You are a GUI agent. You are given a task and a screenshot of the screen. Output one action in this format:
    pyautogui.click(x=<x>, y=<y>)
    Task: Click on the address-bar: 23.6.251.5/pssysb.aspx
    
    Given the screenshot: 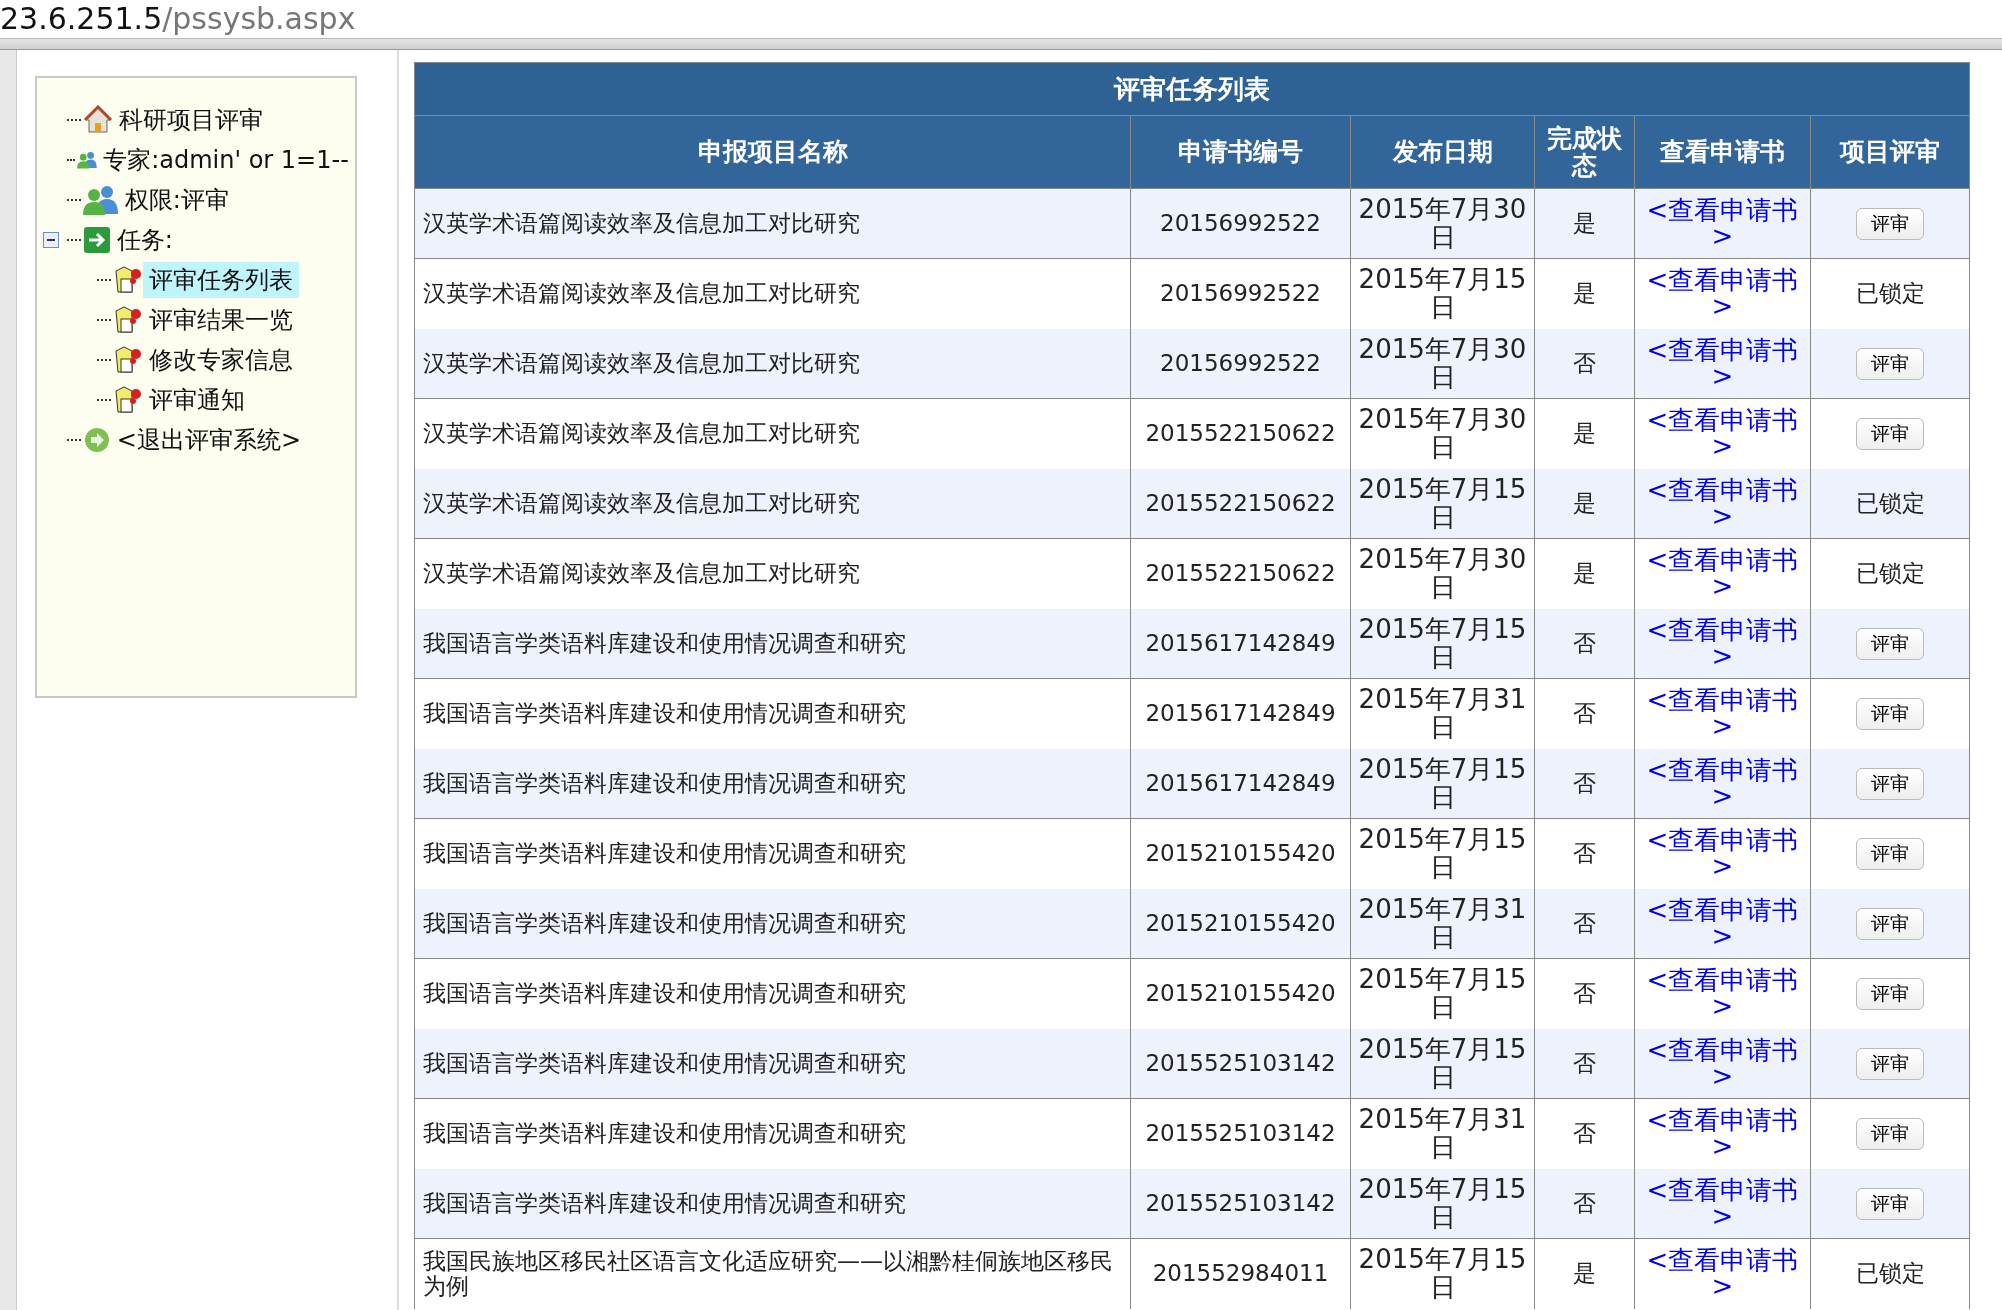 What is the action you would take?
    pyautogui.click(x=1001, y=19)
    